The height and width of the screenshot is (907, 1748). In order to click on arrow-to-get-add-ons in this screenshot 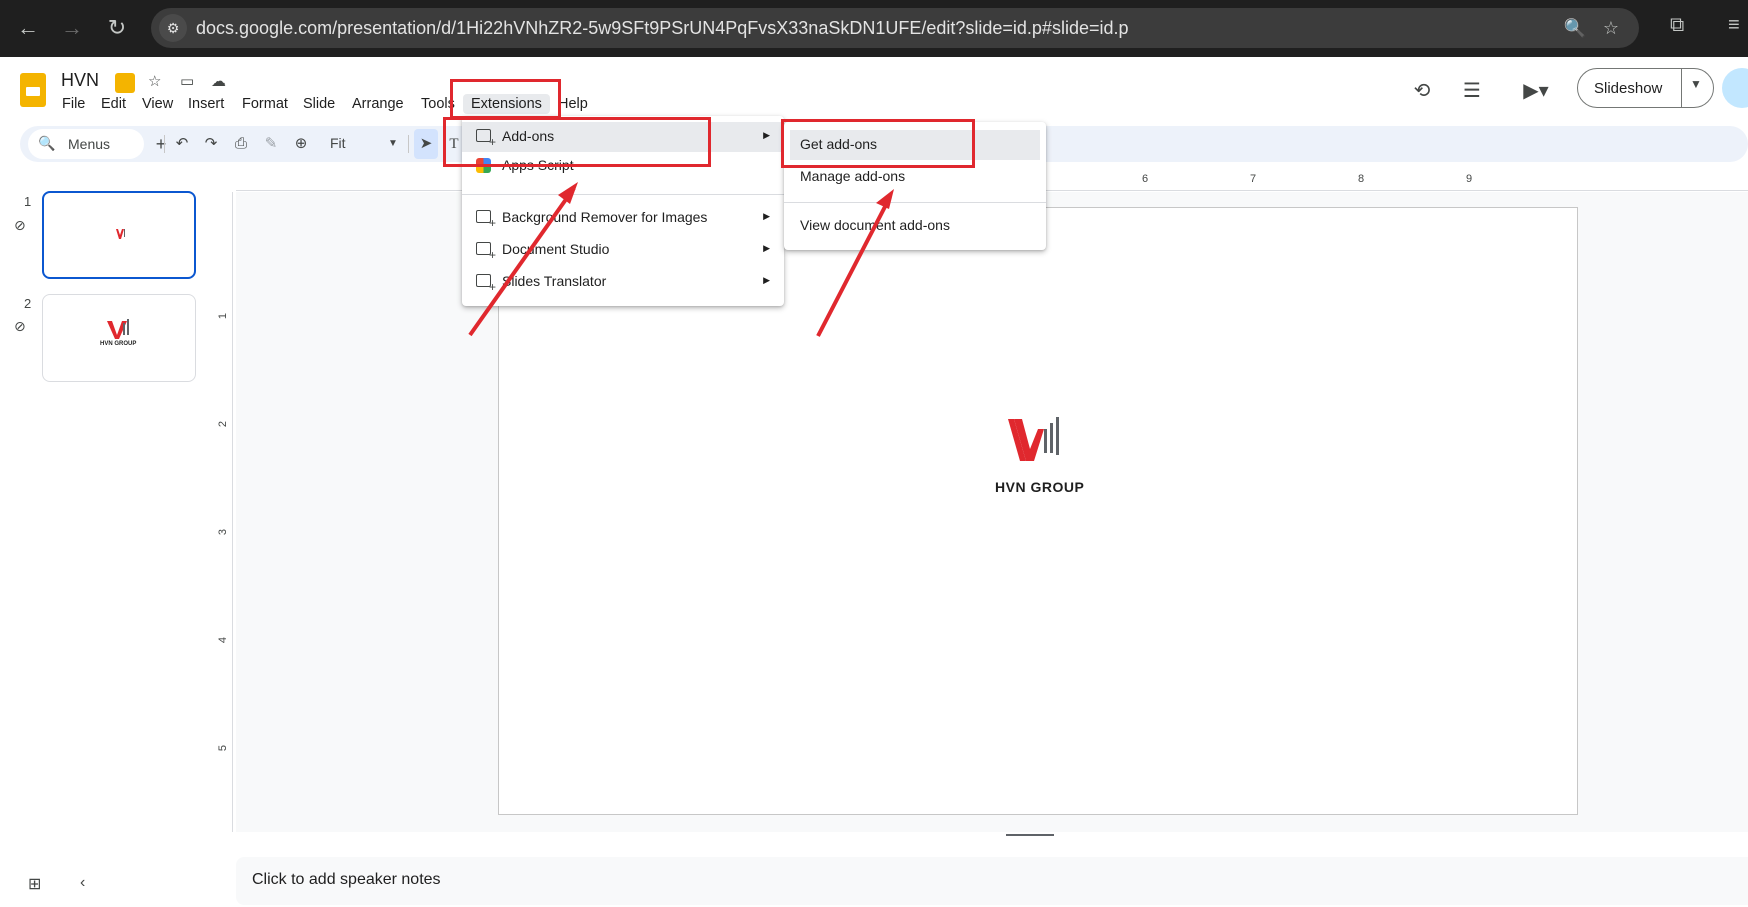, I will do `click(854, 266)`.